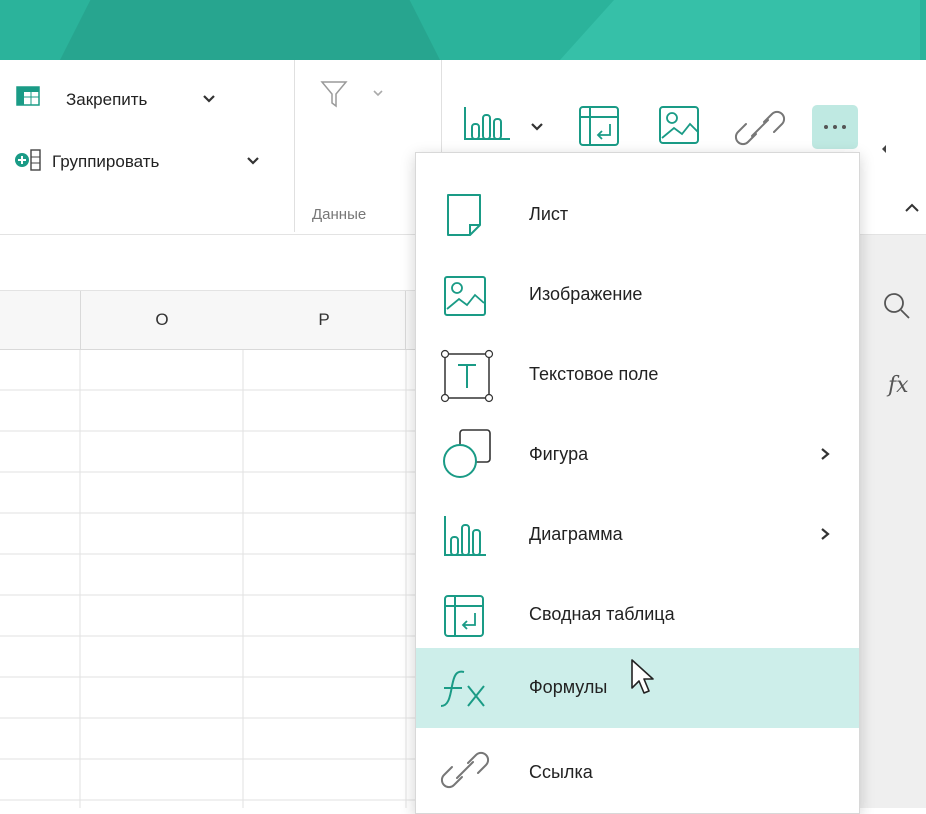 The image size is (926, 814). What do you see at coordinates (884, 149) in the screenshot?
I see `scroll-left-icon` at bounding box center [884, 149].